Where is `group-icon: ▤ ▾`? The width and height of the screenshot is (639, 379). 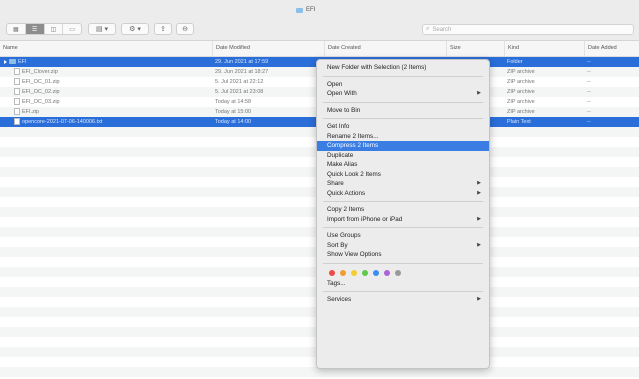
group-icon: ▤ ▾ is located at coordinates (102, 29).